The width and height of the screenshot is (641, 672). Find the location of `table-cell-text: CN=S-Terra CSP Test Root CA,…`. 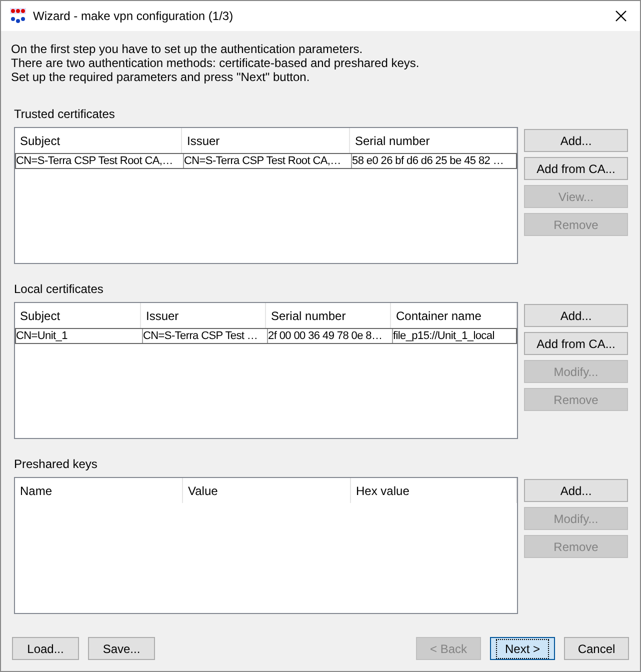

table-cell-text: CN=S-Terra CSP Test Root CA,… is located at coordinates (95, 161).